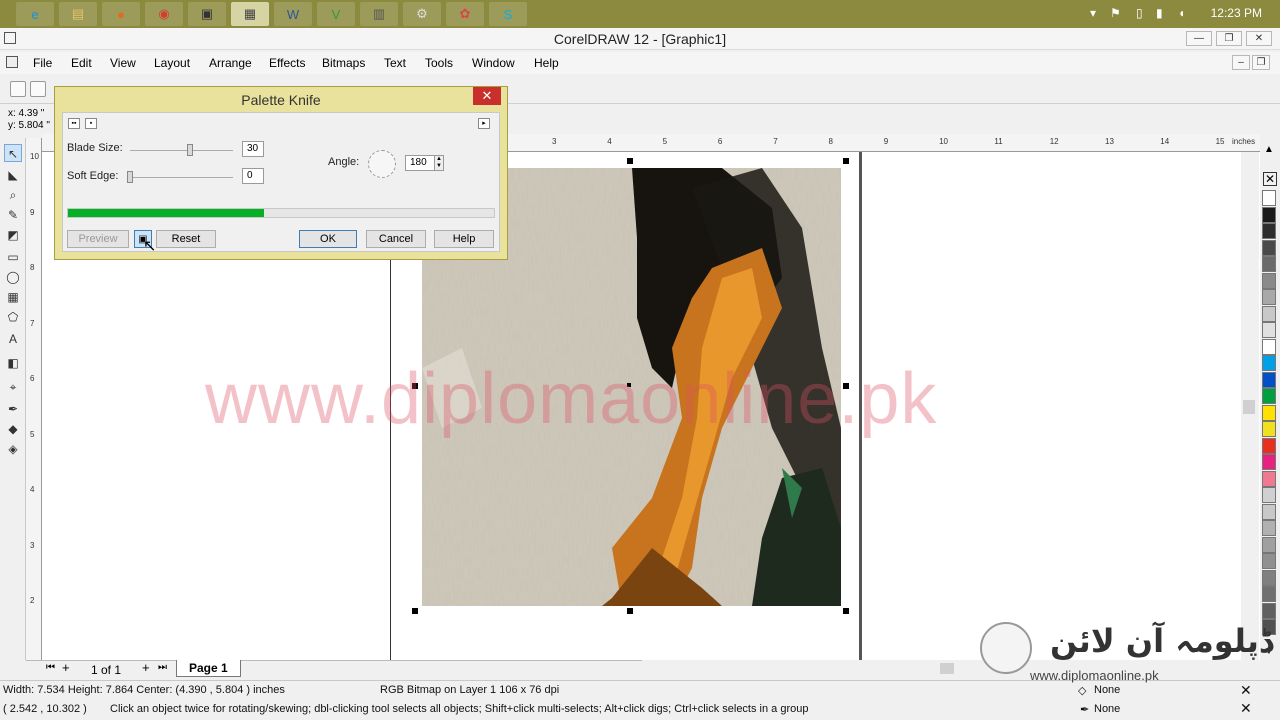 The image size is (1280, 720). I want to click on menu-effects: Effects, so click(287, 63).